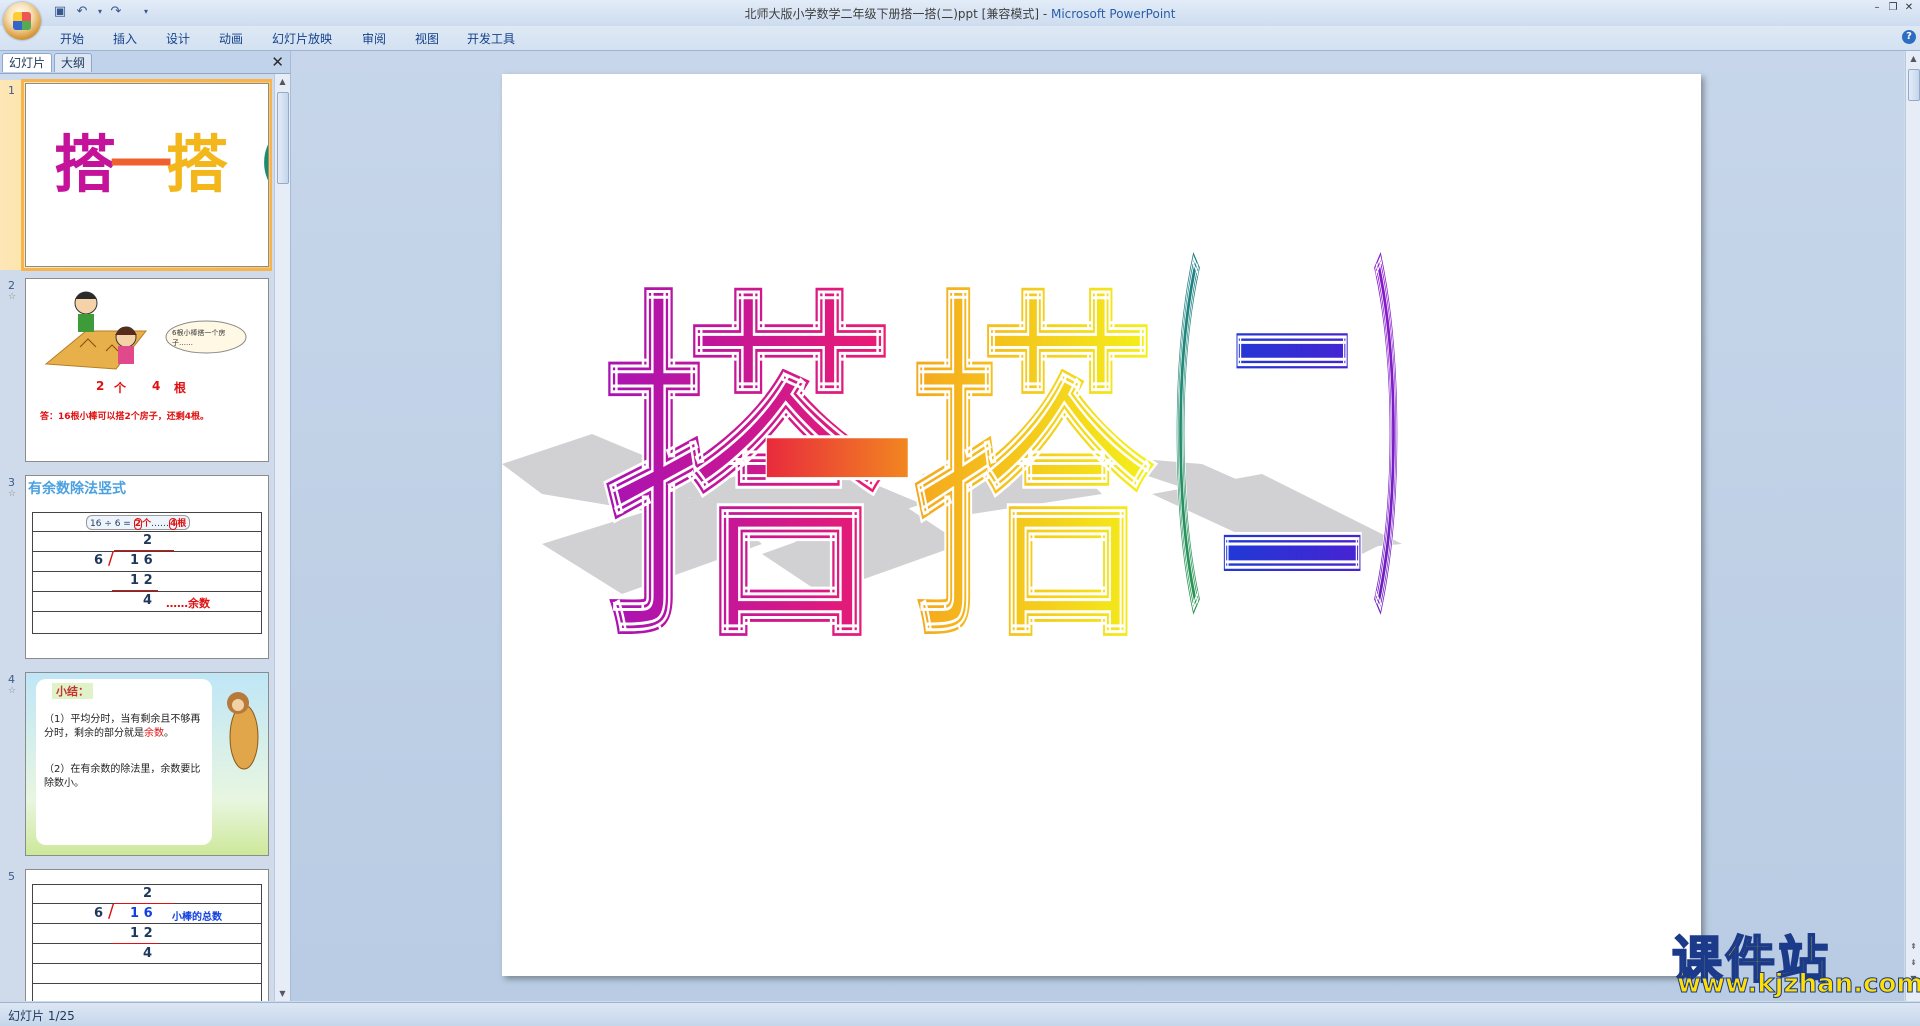 Image resolution: width=1920 pixels, height=1026 pixels. I want to click on slide-thumbnail-1: 1 搭一搭（二）, so click(136, 175).